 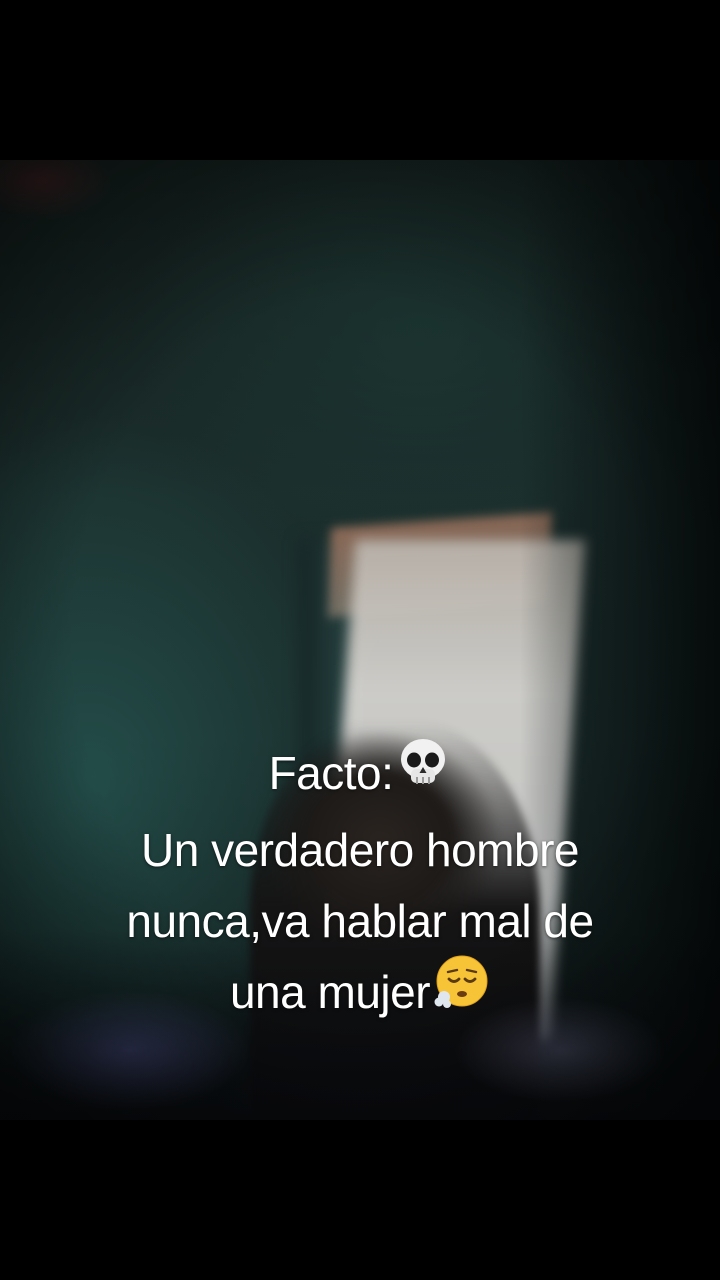 I want to click on exhaling-face-icon, so click(x=461, y=992).